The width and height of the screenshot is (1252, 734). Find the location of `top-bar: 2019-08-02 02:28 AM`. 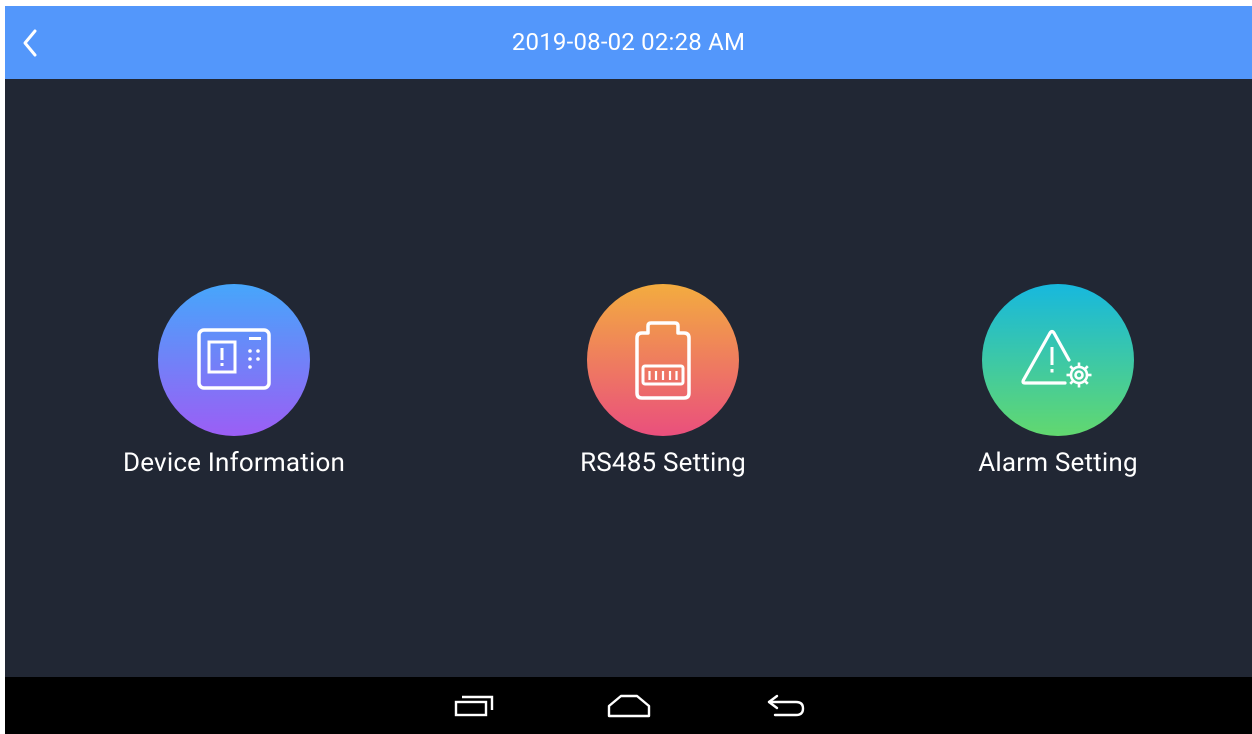

top-bar: 2019-08-02 02:28 AM is located at coordinates (628, 42).